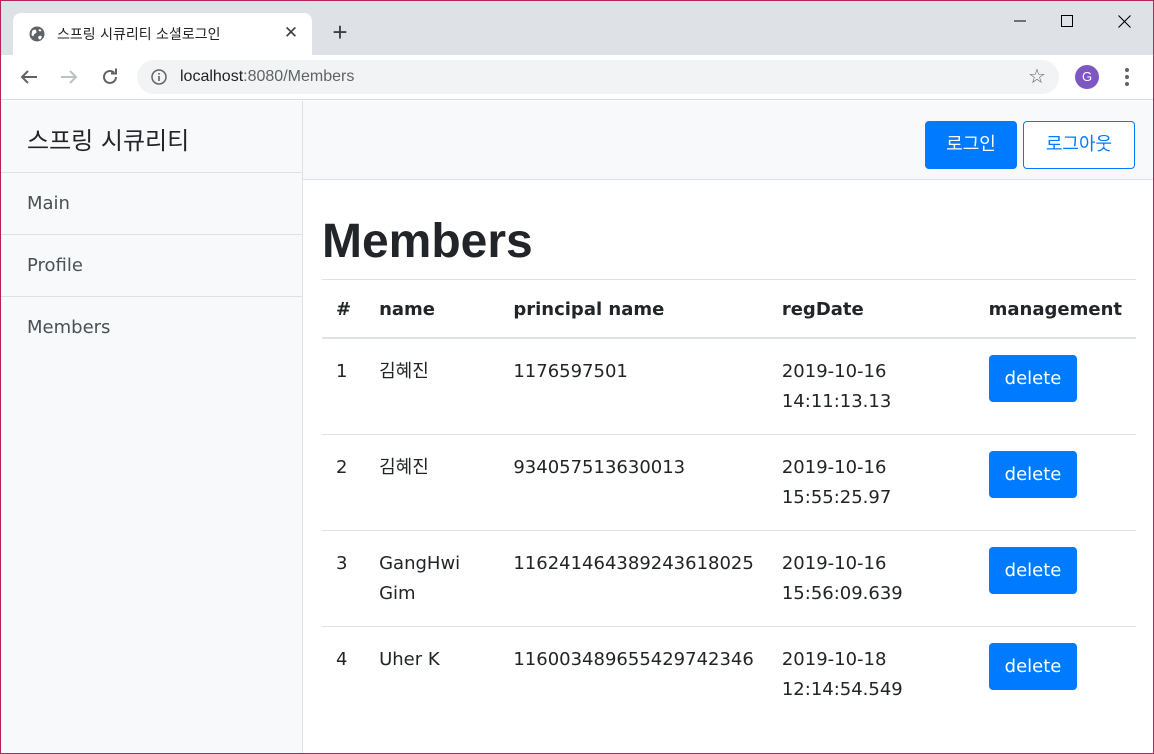  I want to click on maximize-button, so click(1067, 21).